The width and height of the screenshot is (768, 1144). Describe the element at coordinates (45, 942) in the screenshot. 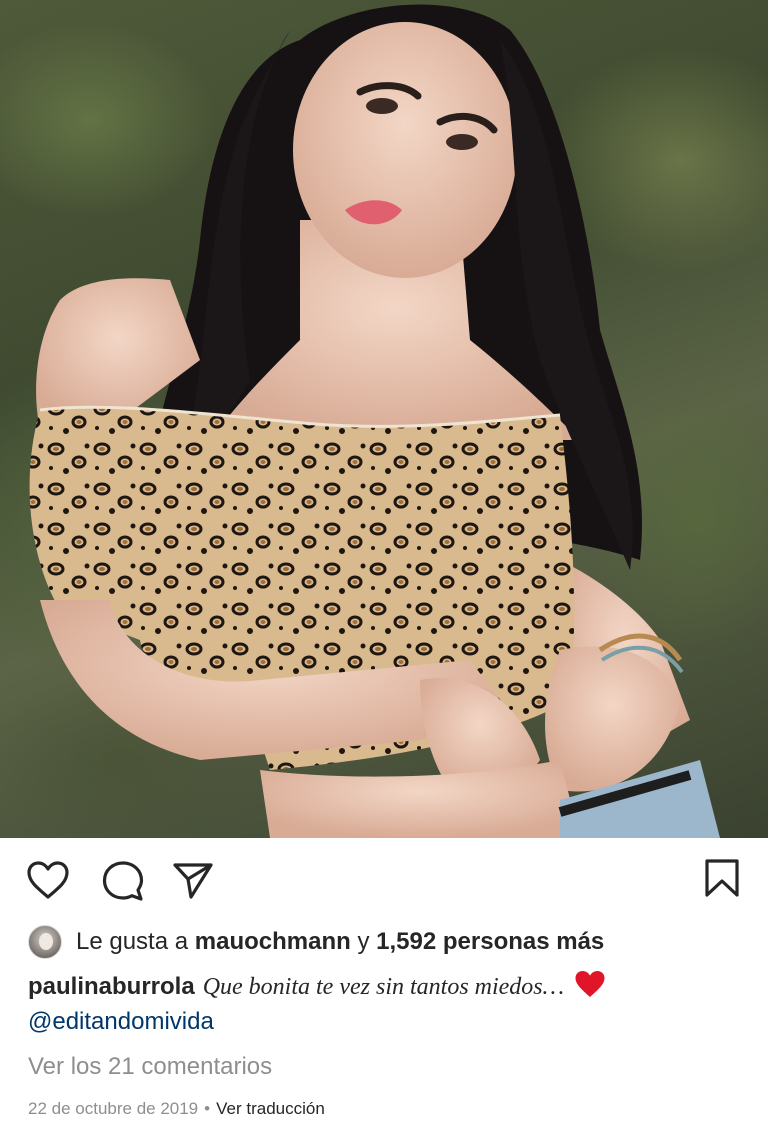

I see `liker-avatar` at that location.